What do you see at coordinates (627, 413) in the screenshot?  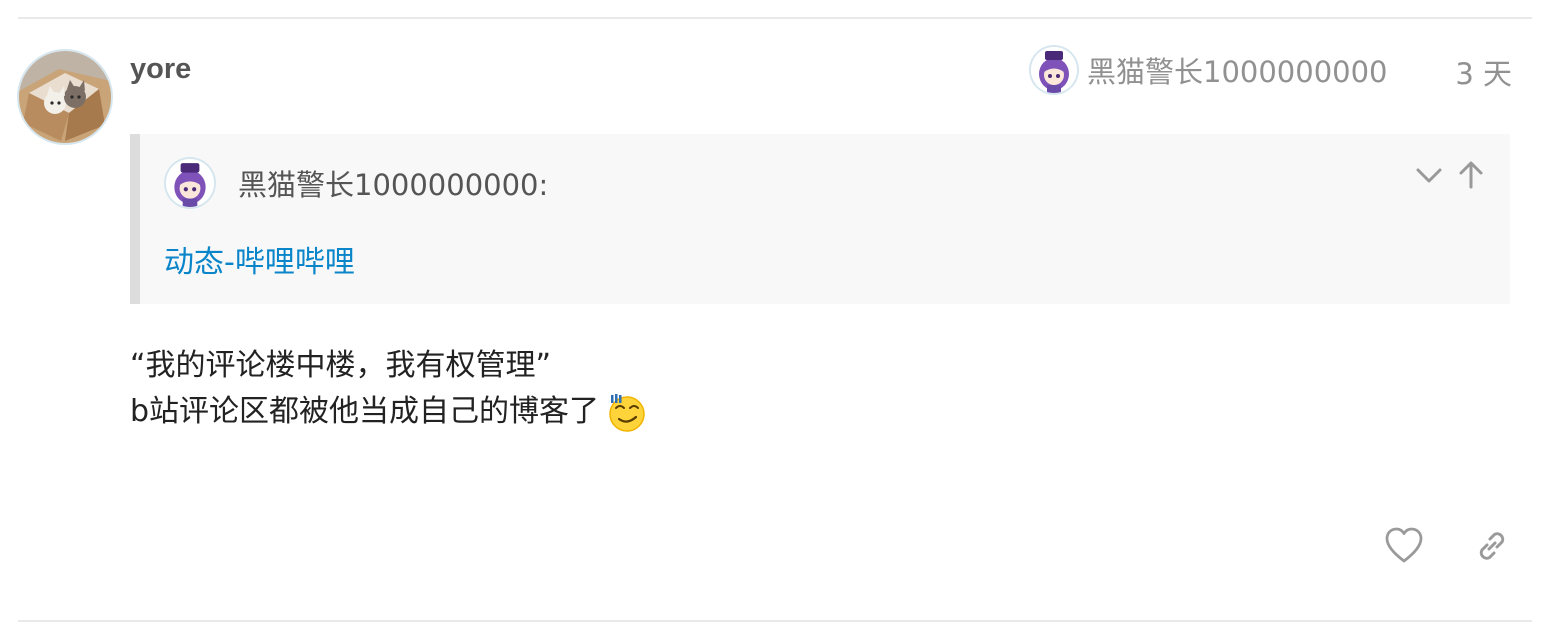 I see `smirk-emoji-icon` at bounding box center [627, 413].